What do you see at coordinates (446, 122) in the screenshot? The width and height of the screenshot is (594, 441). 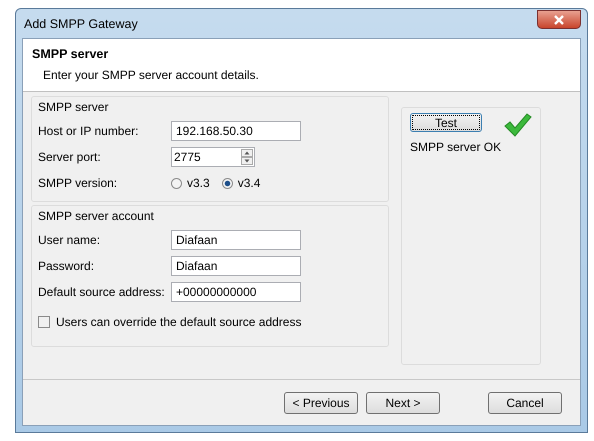 I see `test-button: Test` at bounding box center [446, 122].